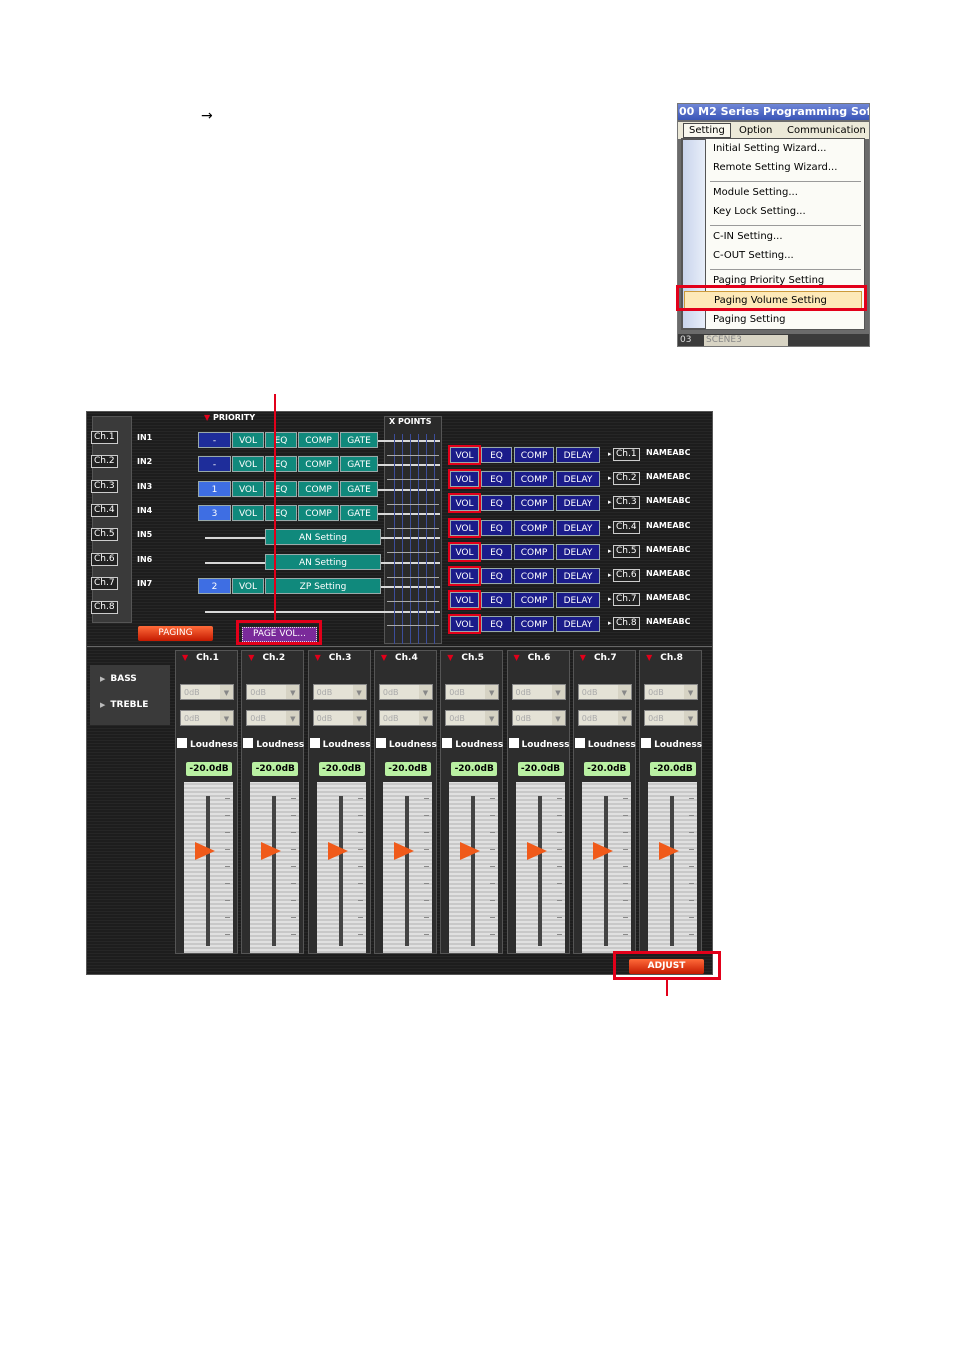 The width and height of the screenshot is (954, 1350). Describe the element at coordinates (104, 510) in the screenshot. I see `input-channel-4: Ch.4` at that location.